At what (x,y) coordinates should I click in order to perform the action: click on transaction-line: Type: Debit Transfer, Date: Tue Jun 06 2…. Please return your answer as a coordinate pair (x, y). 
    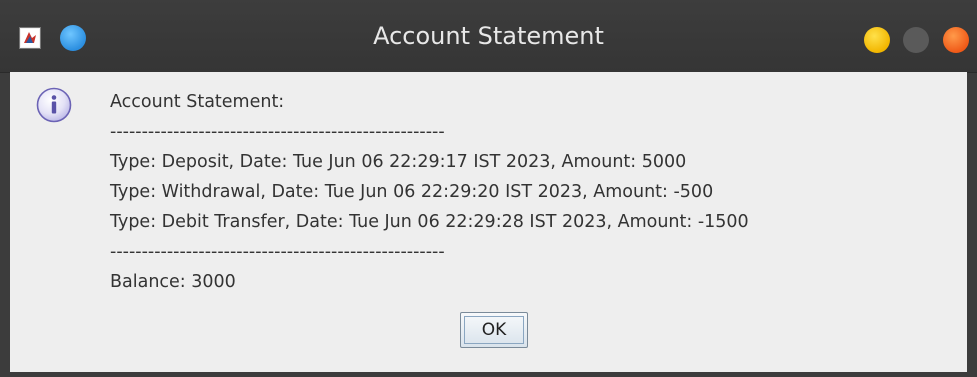
    Looking at the image, I should click on (429, 222).